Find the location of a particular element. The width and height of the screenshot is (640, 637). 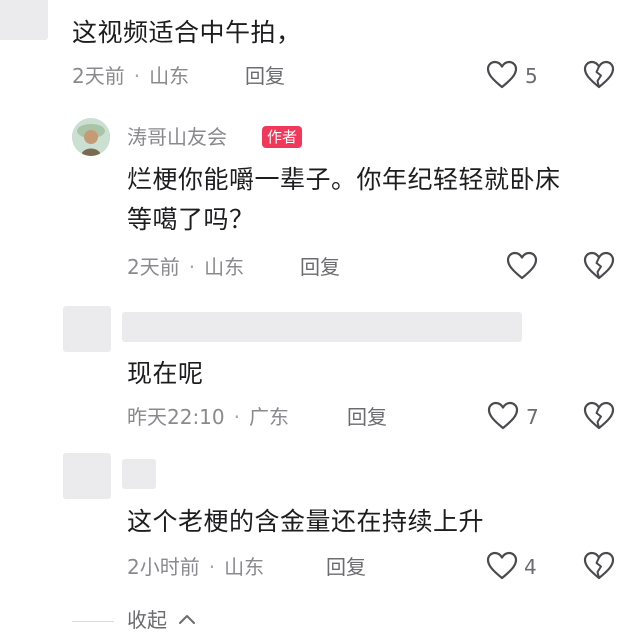

chevron-up-icon is located at coordinates (187, 619).